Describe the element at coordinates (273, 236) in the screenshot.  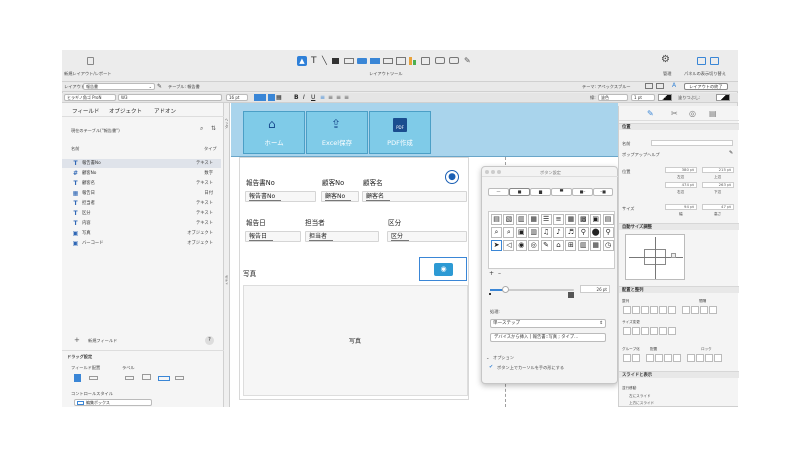
I see `report-date-field: 報告日` at that location.